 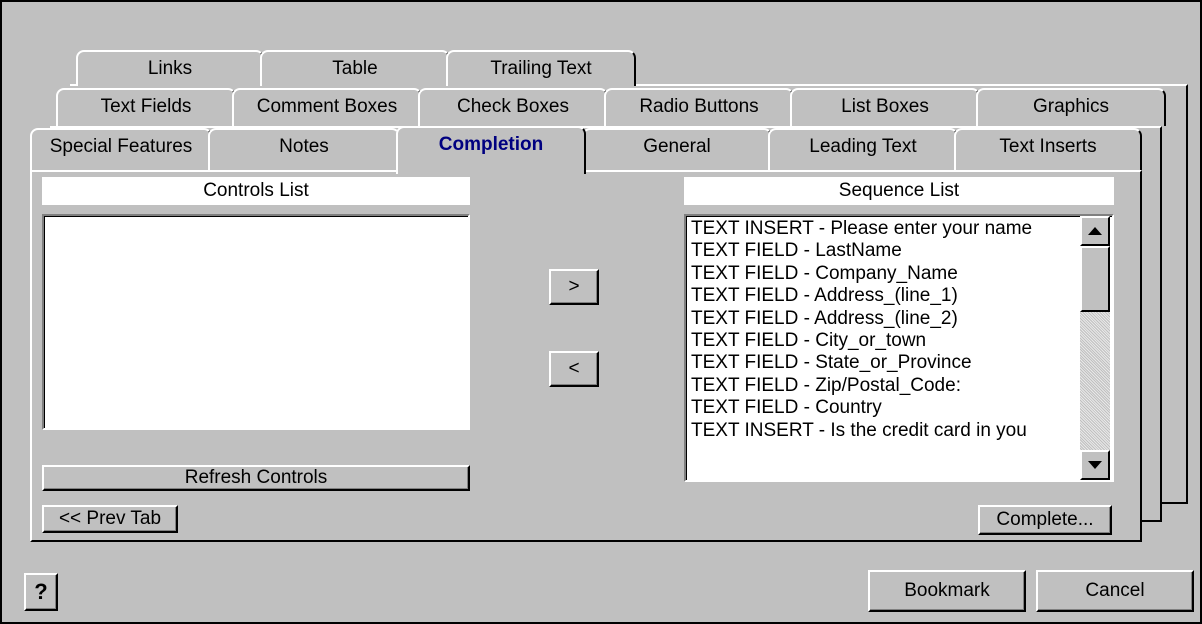 I want to click on tab-text-fields: Text Fields, so click(x=146, y=107).